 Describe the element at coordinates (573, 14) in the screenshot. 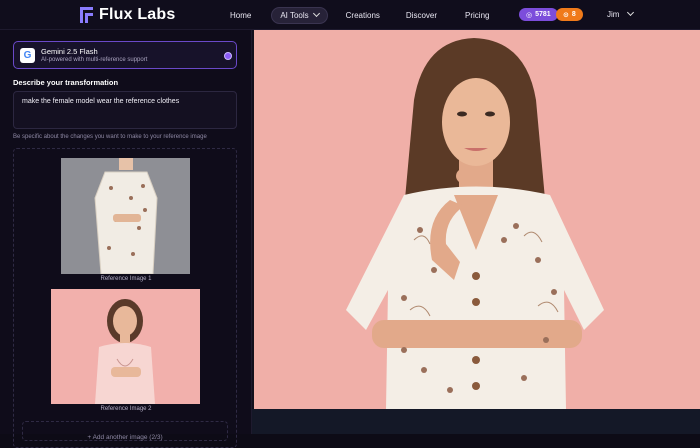

I see `tokens-count: 8` at that location.